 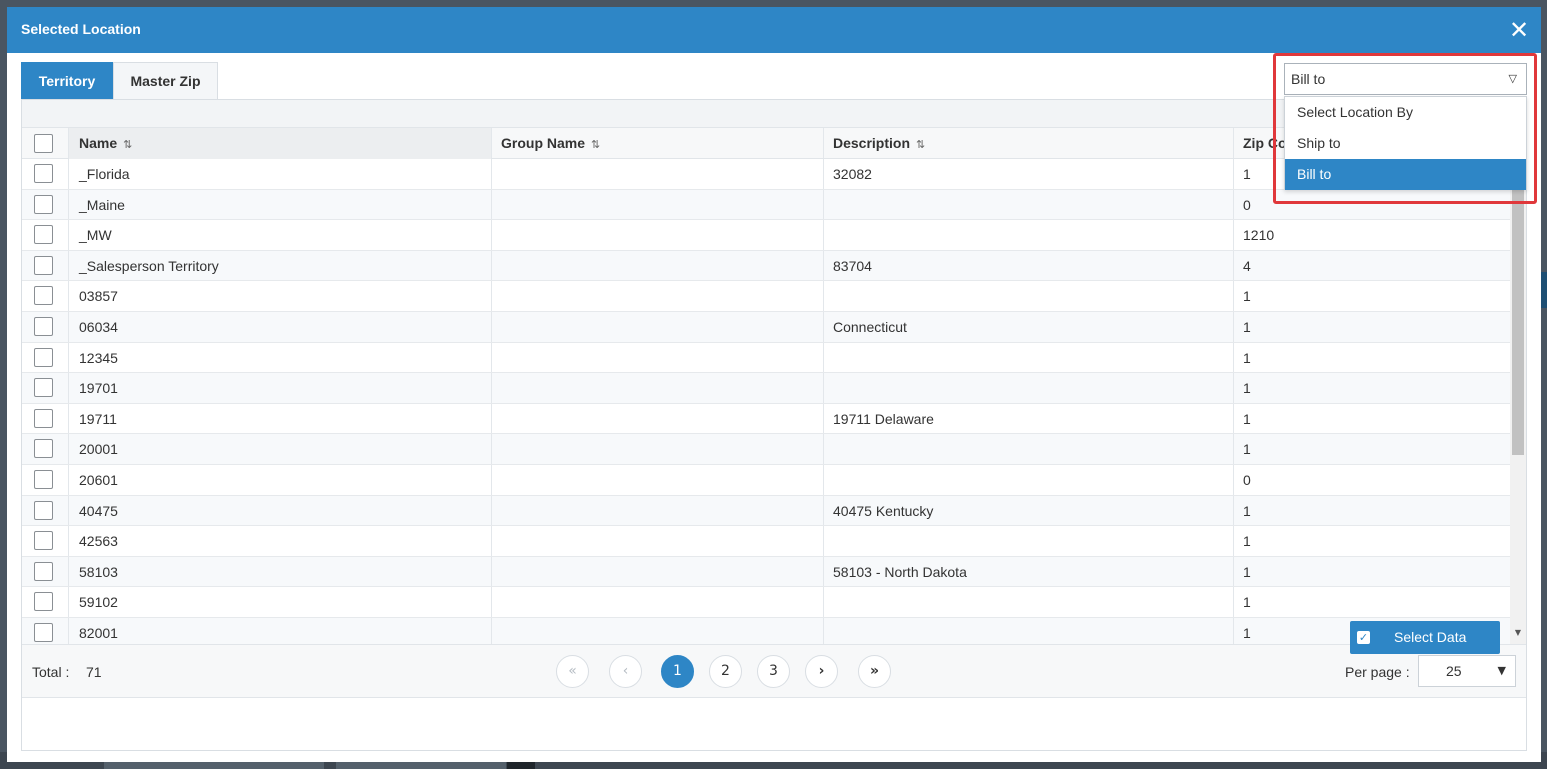 I want to click on table-row: 20601 0, so click(x=766, y=480).